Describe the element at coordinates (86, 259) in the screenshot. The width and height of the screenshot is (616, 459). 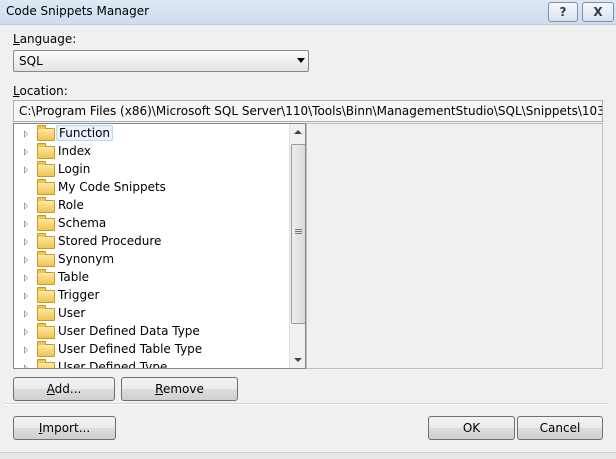
I see `tree-item-label: Synonym` at that location.